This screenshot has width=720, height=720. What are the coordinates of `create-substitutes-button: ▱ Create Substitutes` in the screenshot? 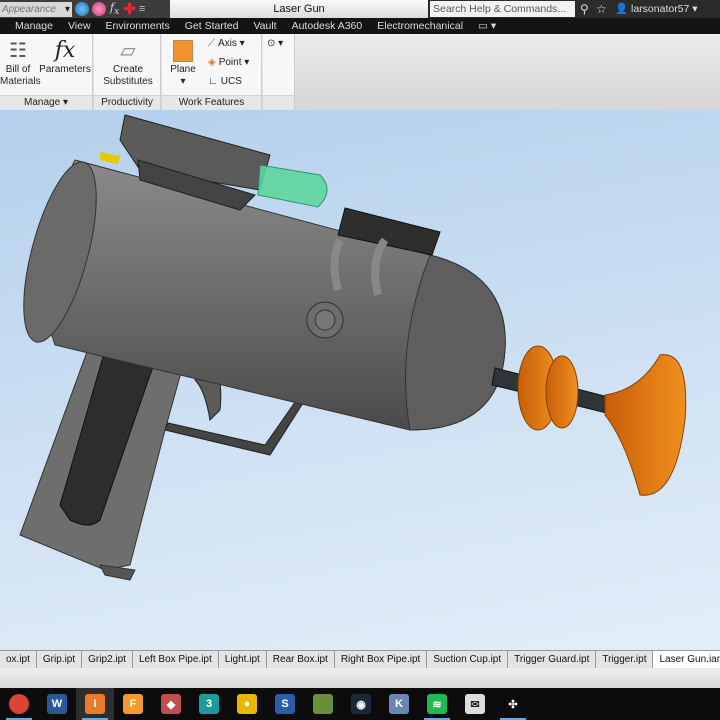 It's located at (128, 63).